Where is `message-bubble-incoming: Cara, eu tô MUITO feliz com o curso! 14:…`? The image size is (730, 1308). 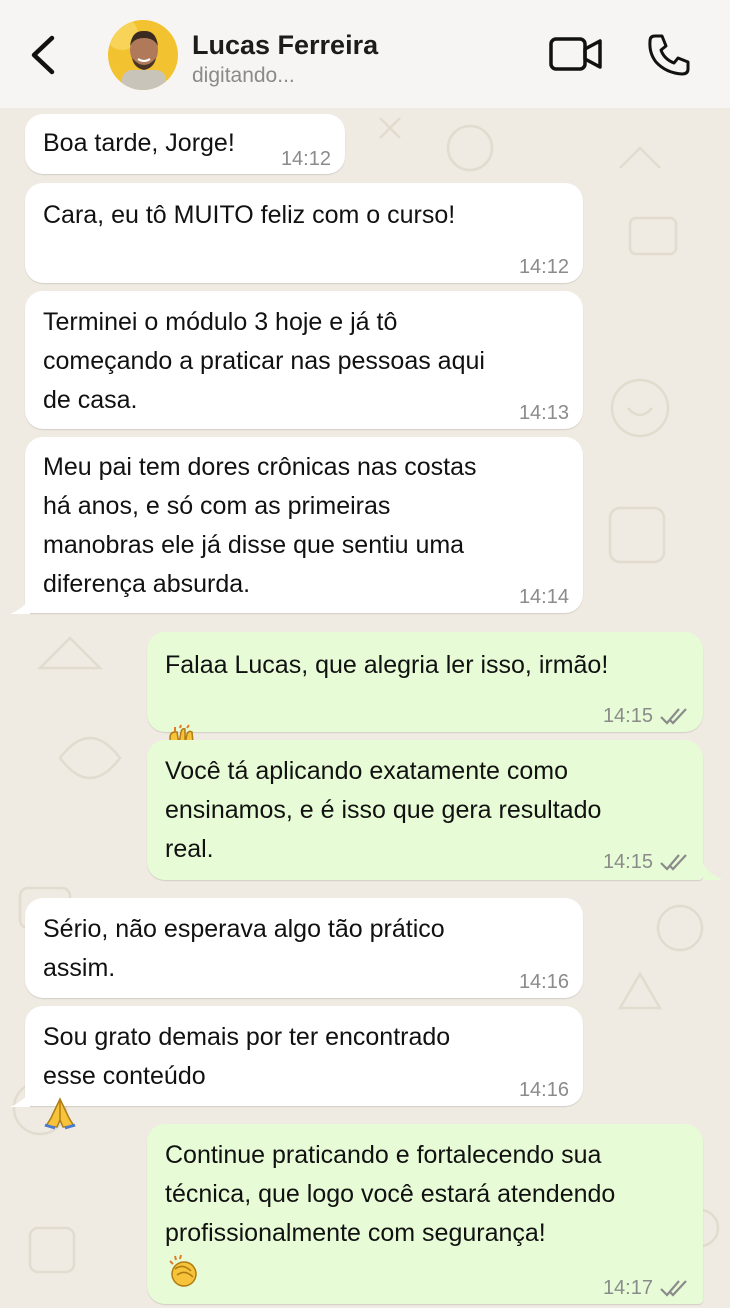 message-bubble-incoming: Cara, eu tô MUITO feliz com o curso! 14:… is located at coordinates (304, 233).